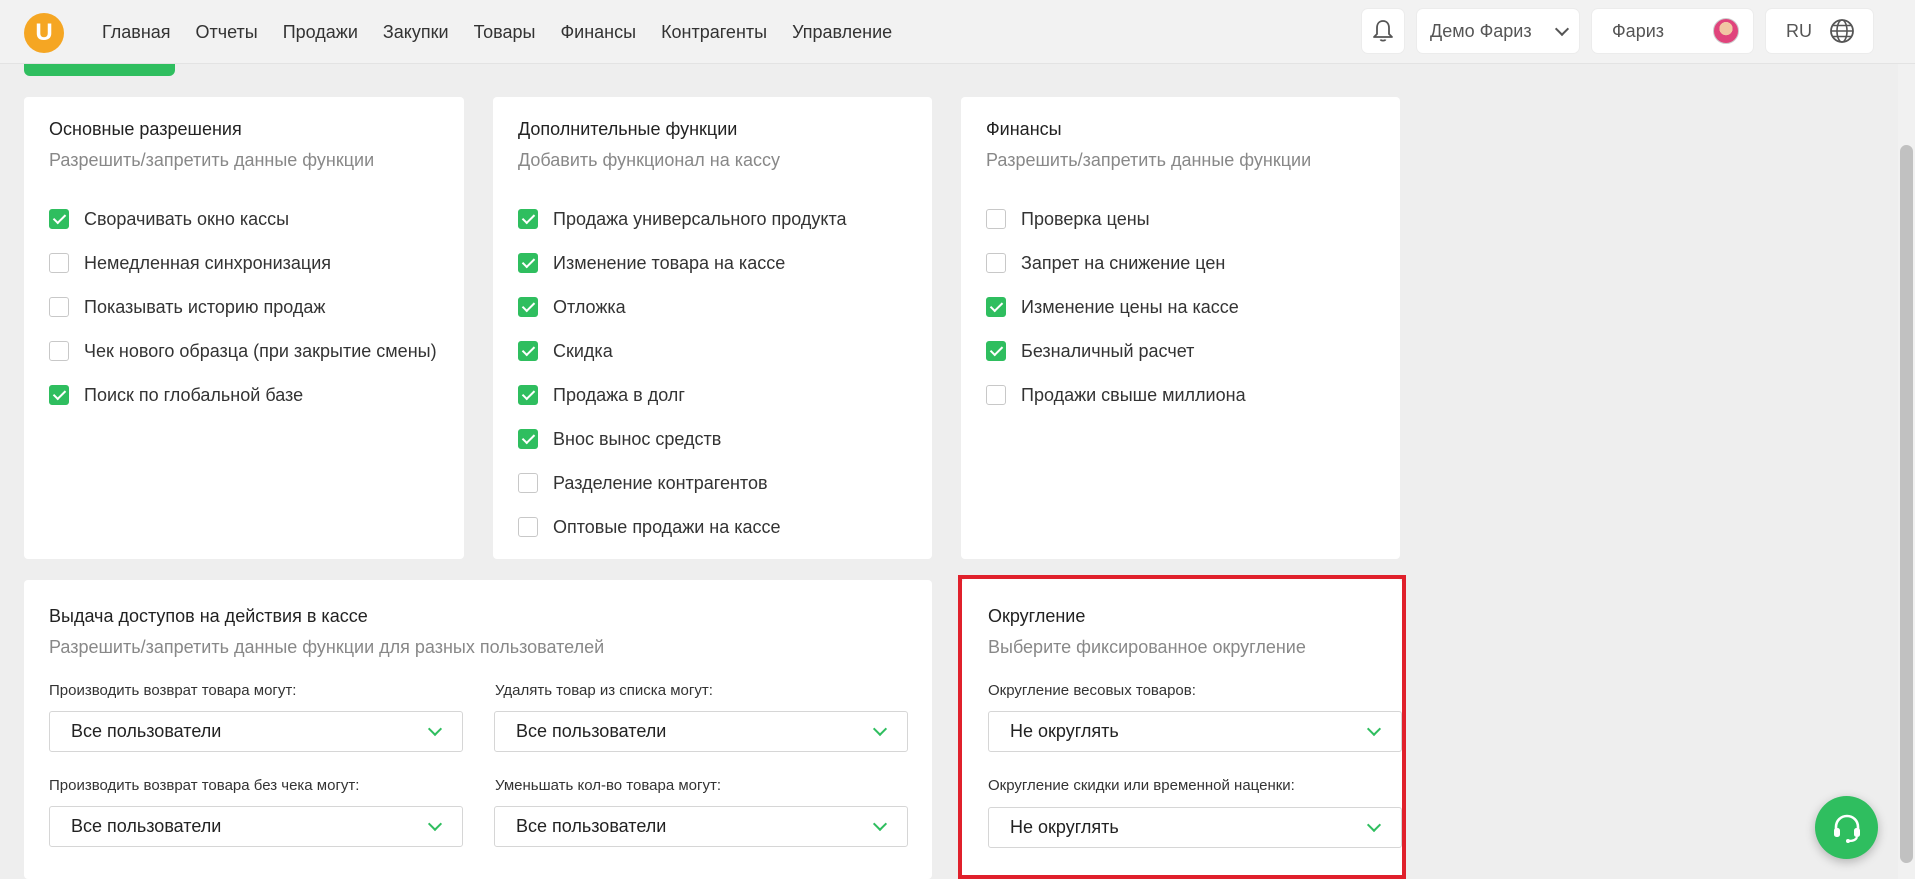 The width and height of the screenshot is (1915, 879). What do you see at coordinates (669, 262) in the screenshot?
I see `checkbox-label: Изменение товара на кассе` at bounding box center [669, 262].